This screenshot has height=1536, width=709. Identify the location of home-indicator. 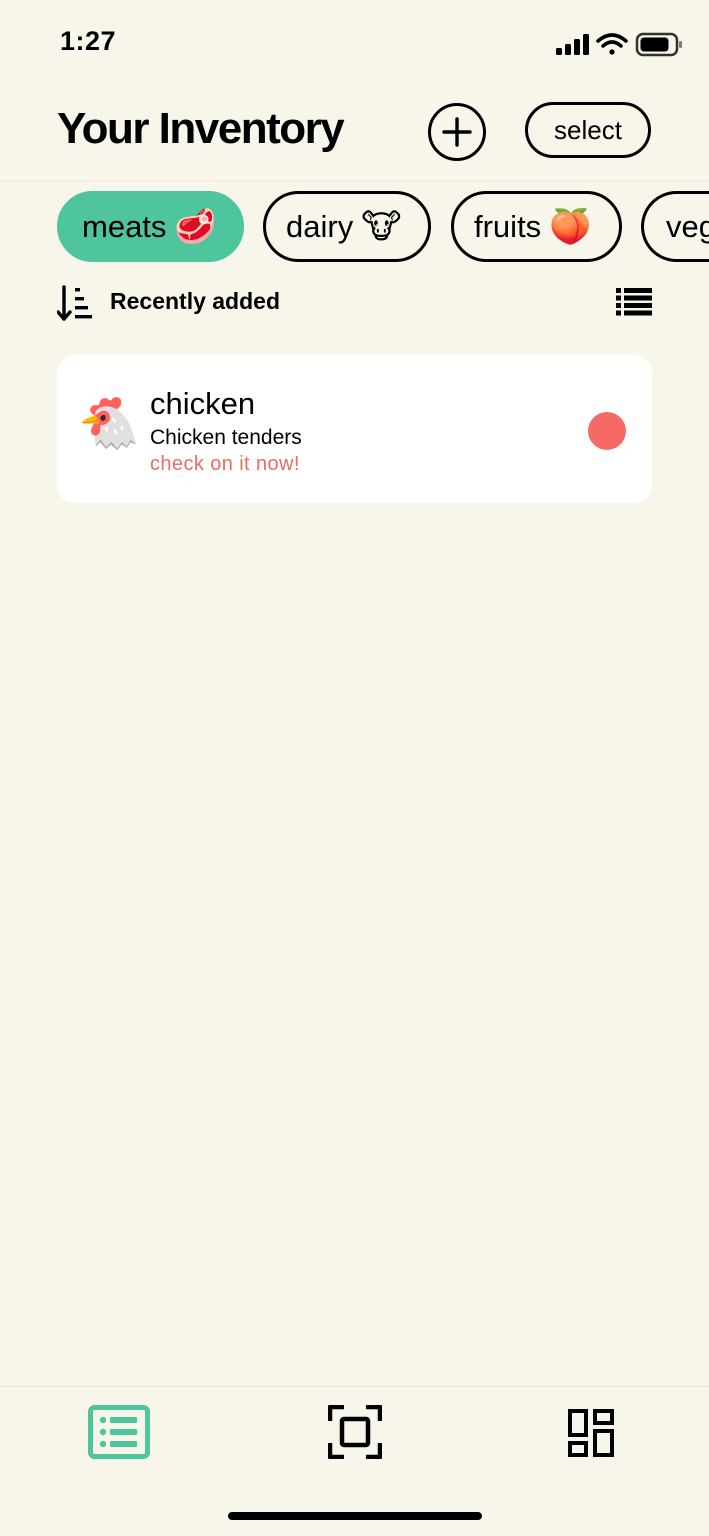
(355, 1516).